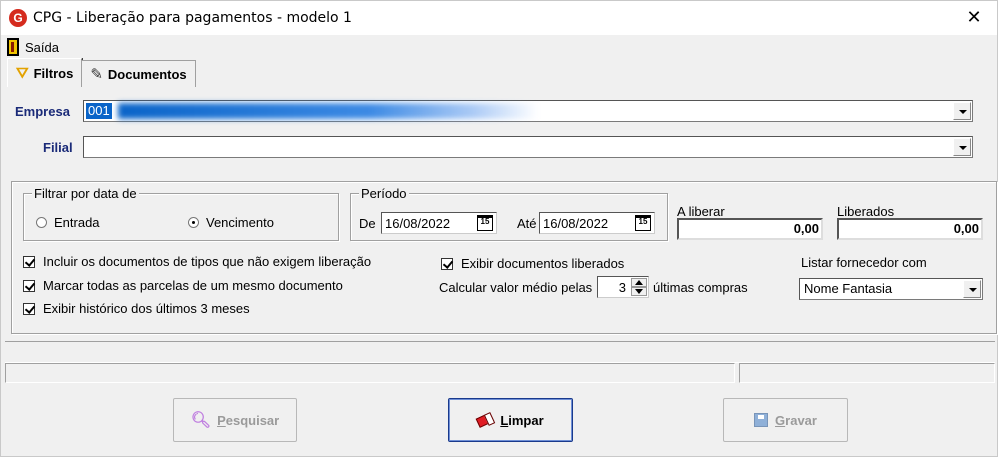 Image resolution: width=998 pixels, height=457 pixels. What do you see at coordinates (88, 147) in the screenshot?
I see `filial-value` at bounding box center [88, 147].